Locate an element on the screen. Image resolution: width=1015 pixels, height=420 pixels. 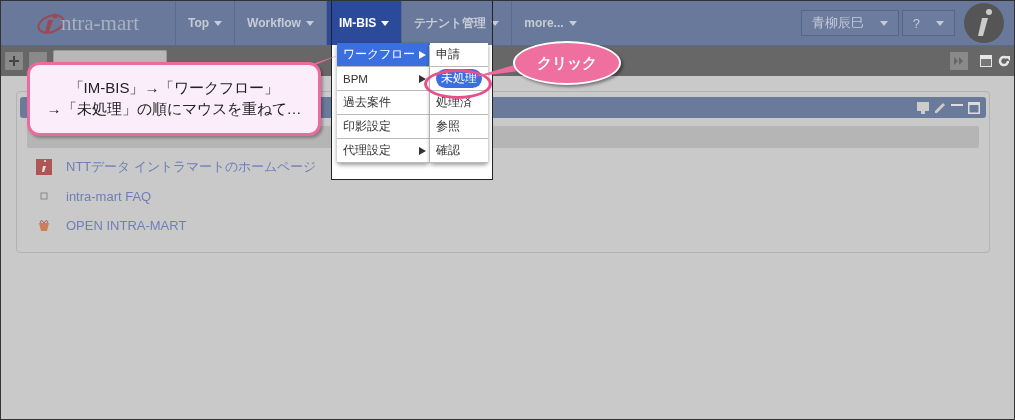
nav-menu: IM-BIS is located at coordinates (363, 23).